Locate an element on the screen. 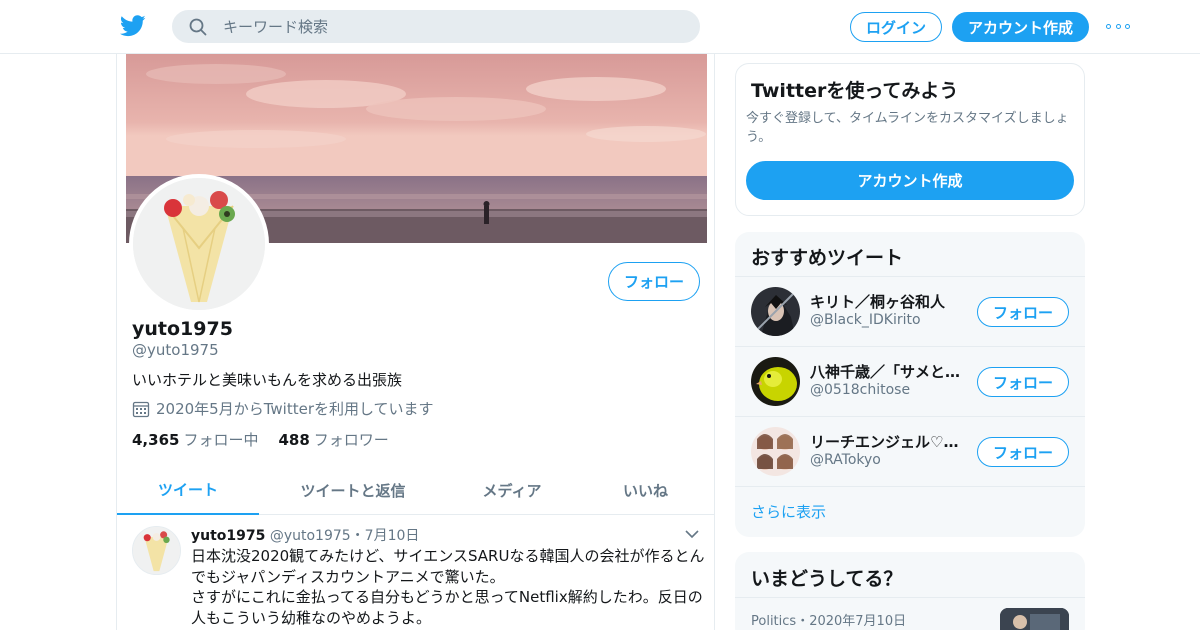 Image resolution: width=1200 pixels, height=630 pixels. trend-thumbnail-image is located at coordinates (1034, 619).